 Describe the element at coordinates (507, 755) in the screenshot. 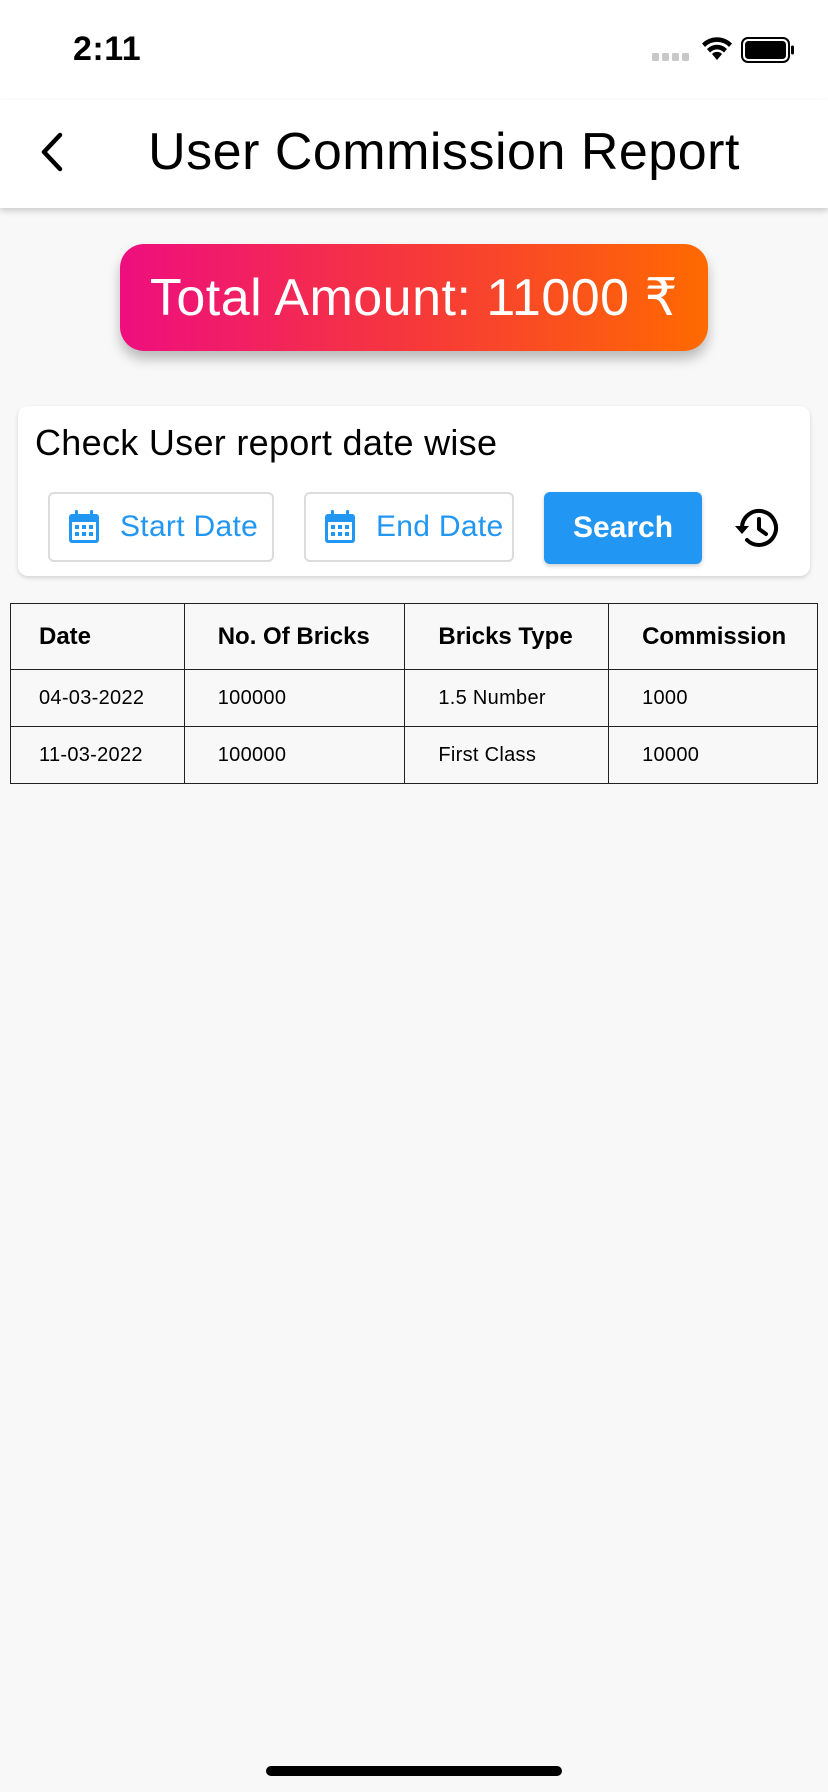

I see `cell-bricks-type: First Class` at that location.